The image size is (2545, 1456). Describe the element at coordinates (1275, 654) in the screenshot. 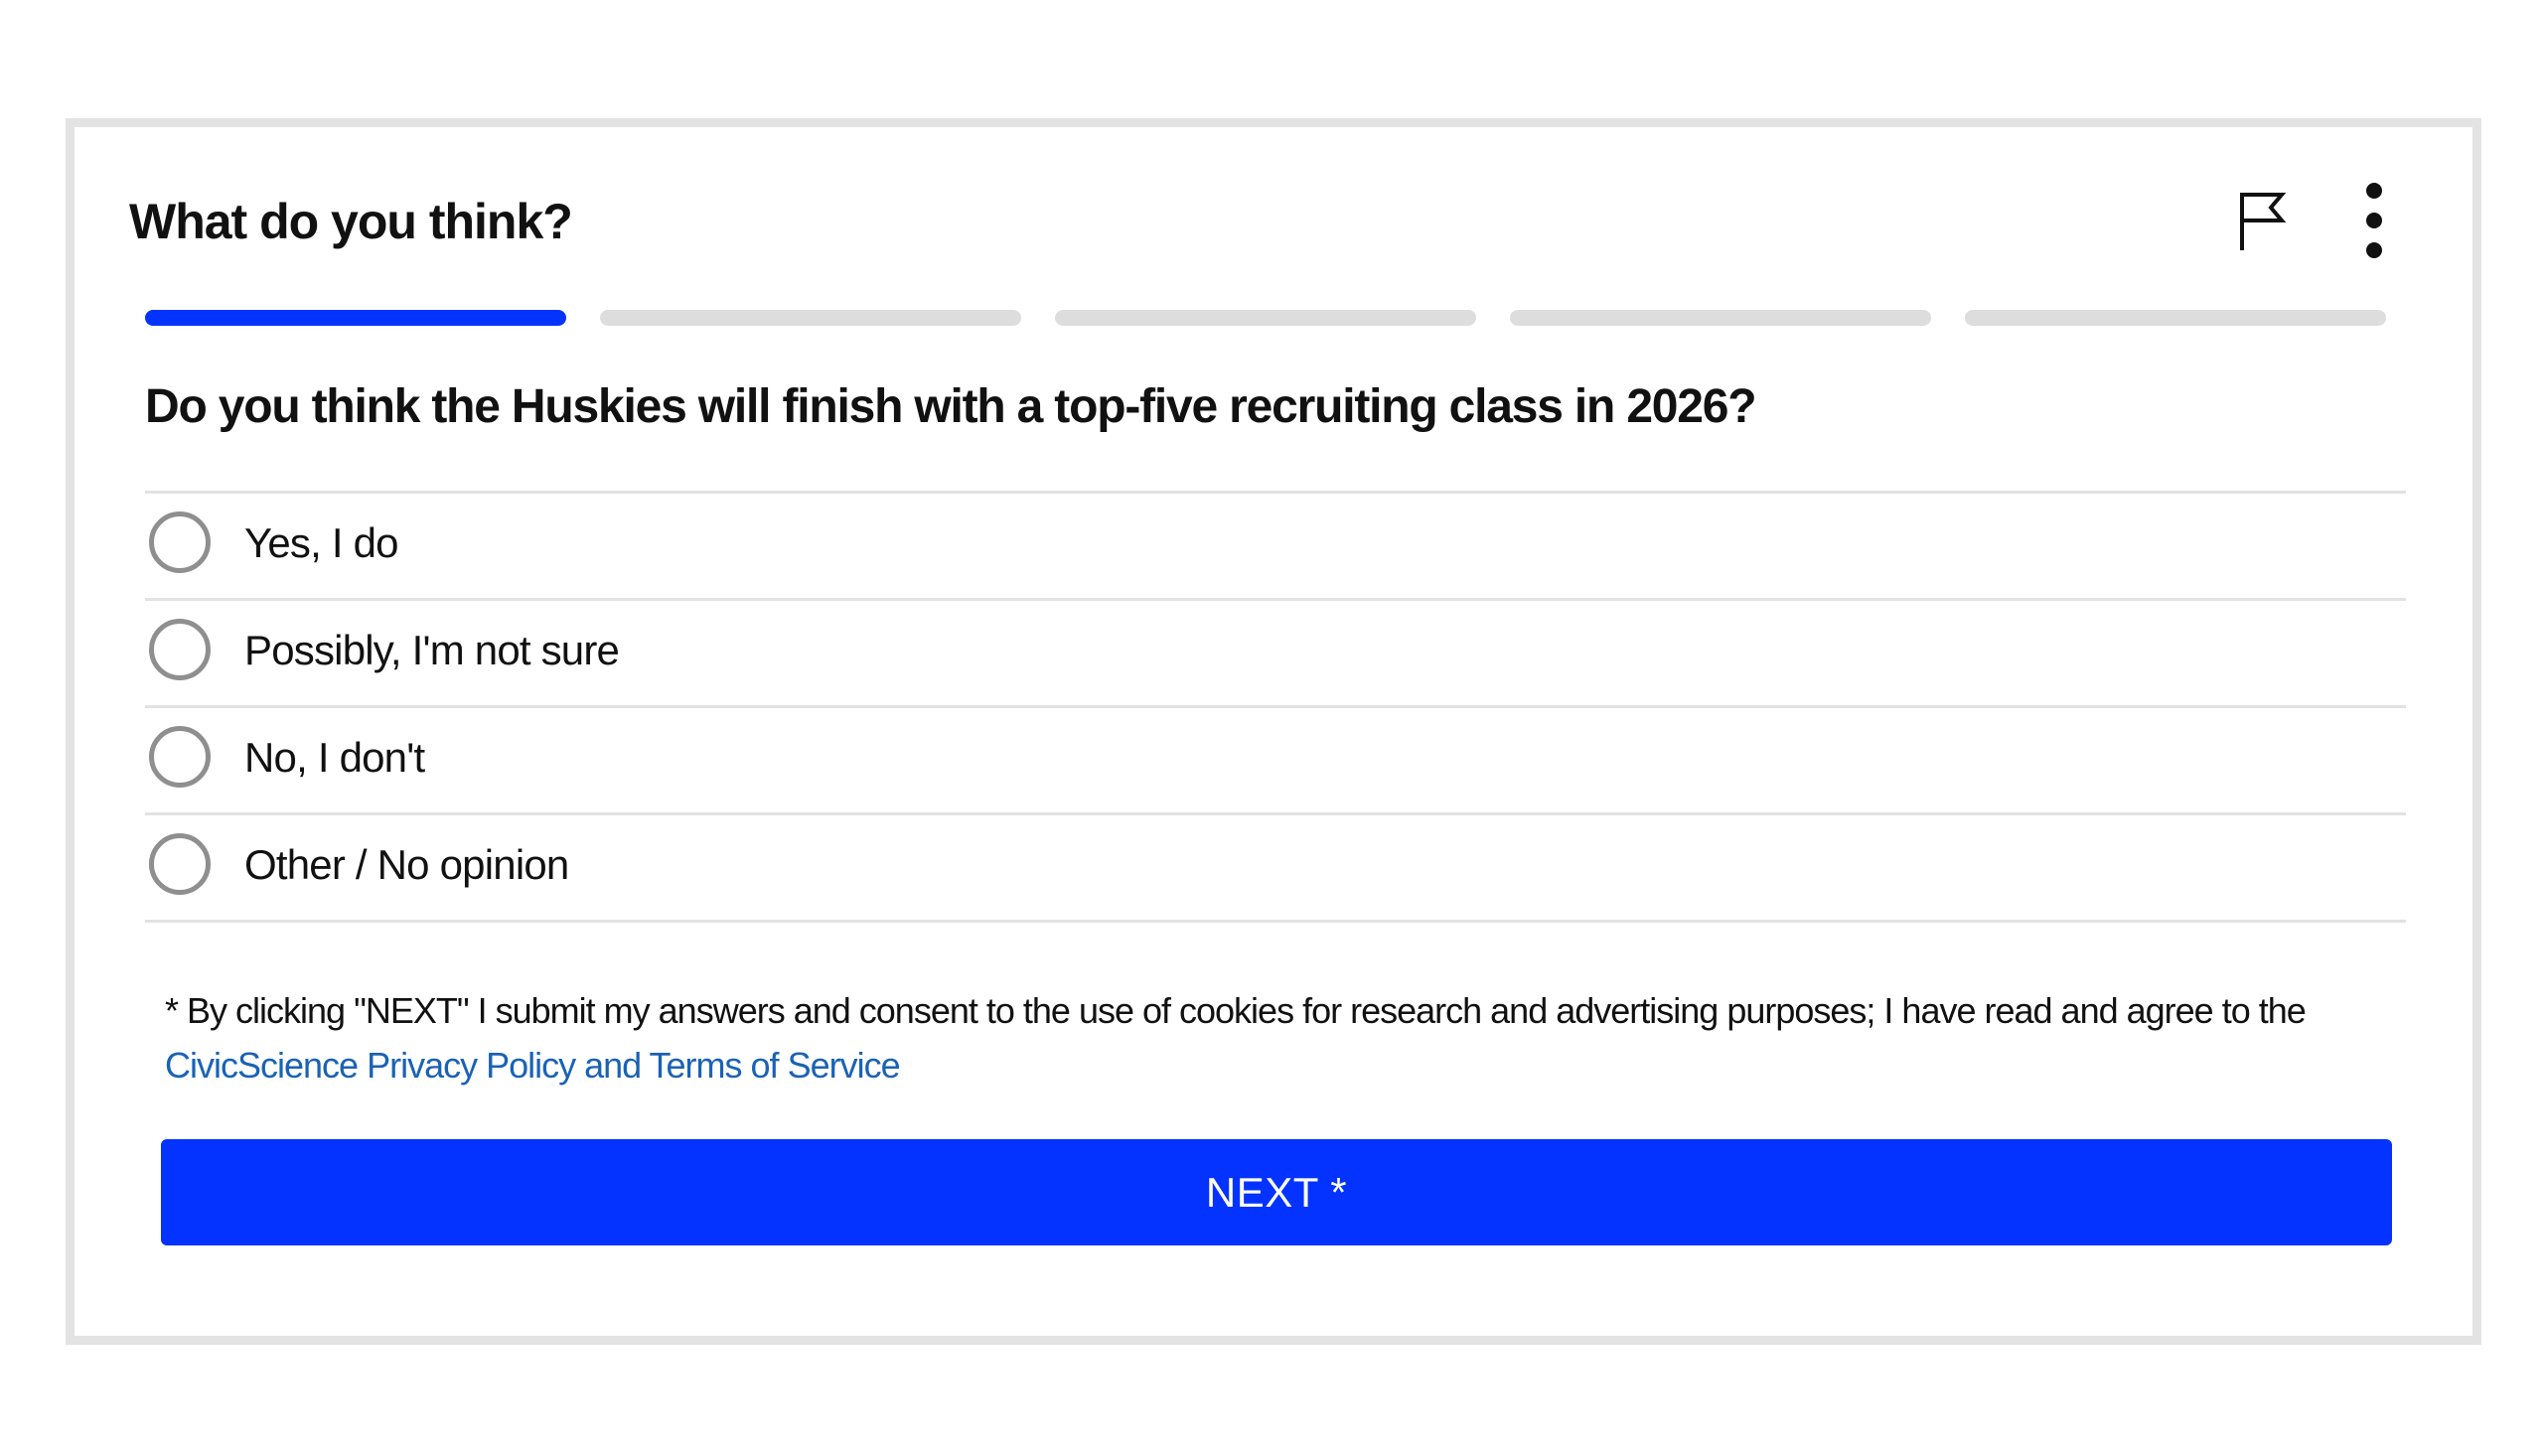

I see `answer-option: Possibly, I'm not sure` at that location.